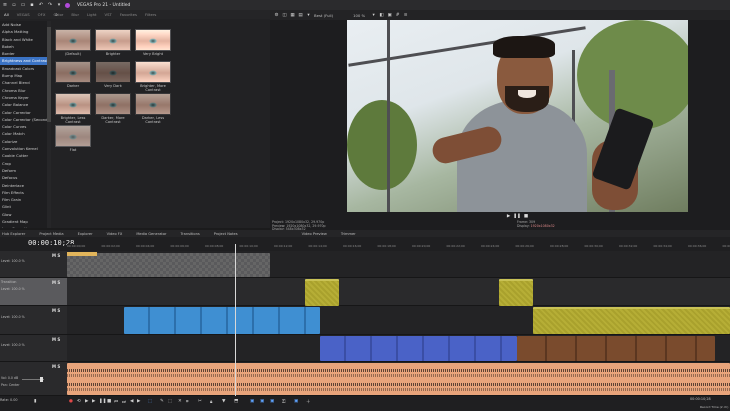 The height and width of the screenshot is (411, 730). I want to click on preset-thumbnail: Very Dark, so click(113, 74).